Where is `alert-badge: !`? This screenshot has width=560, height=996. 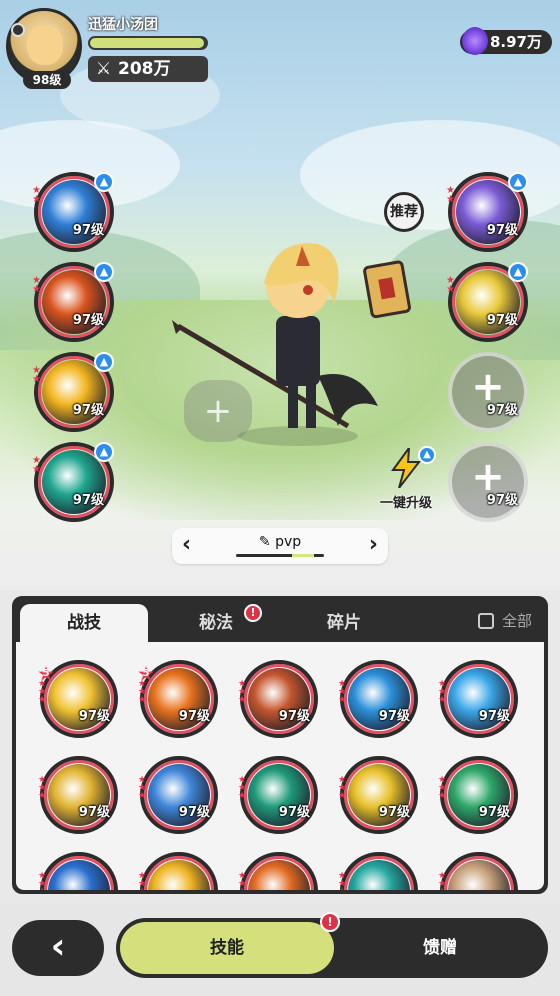 alert-badge: ! is located at coordinates (253, 613).